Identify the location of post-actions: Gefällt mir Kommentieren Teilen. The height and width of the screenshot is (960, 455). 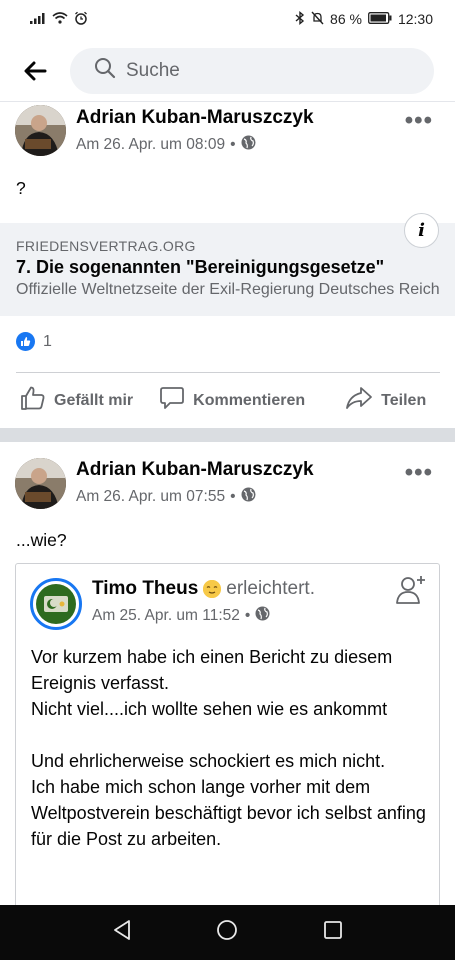
(228, 400).